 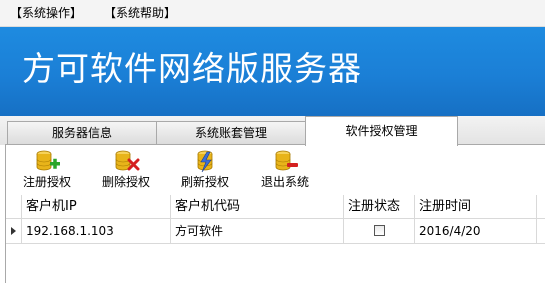 I want to click on exit-system-button: 退出系统, so click(x=285, y=171).